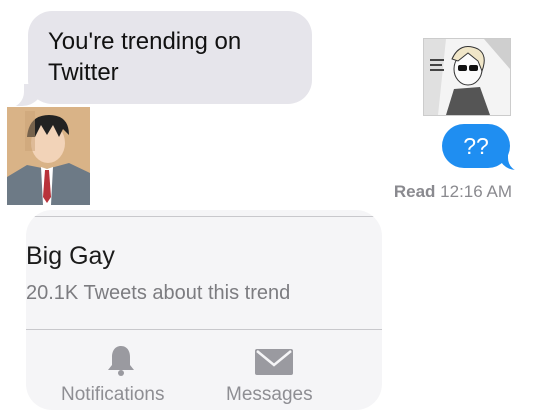 The height and width of the screenshot is (410, 540). What do you see at coordinates (269, 395) in the screenshot?
I see `tab-messages-label: Messages` at bounding box center [269, 395].